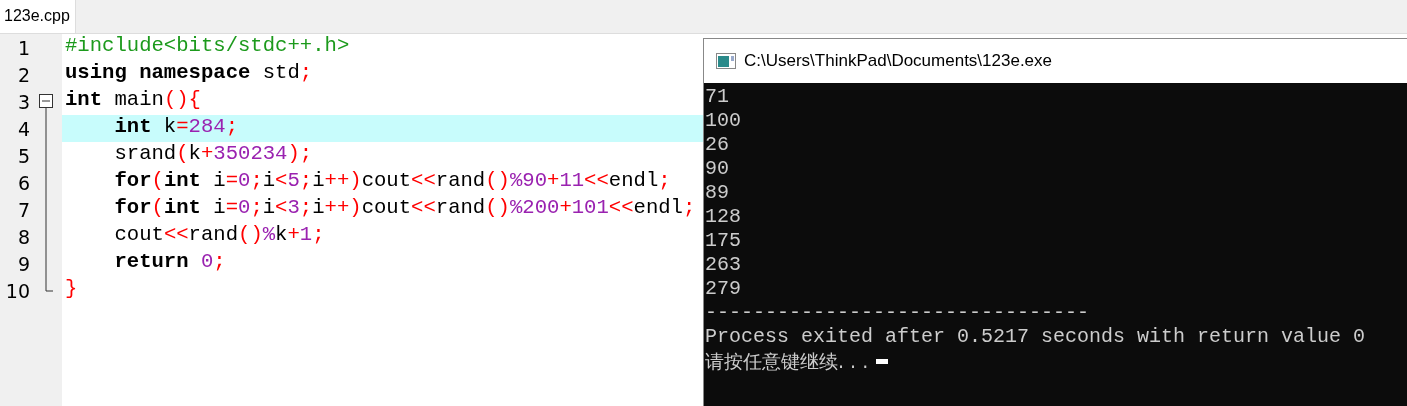 Image resolution: width=1407 pixels, height=406 pixels. What do you see at coordinates (23, 47) in the screenshot?
I see `line-number: 1` at bounding box center [23, 47].